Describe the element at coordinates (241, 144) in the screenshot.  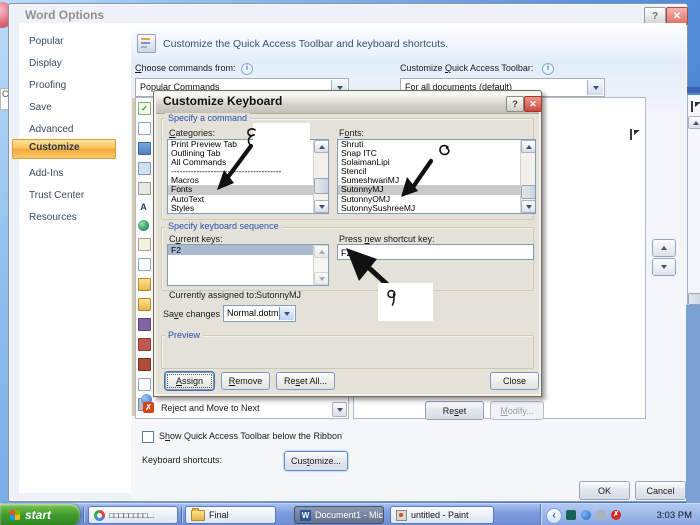
I see `category-item: Print Preview Tab` at that location.